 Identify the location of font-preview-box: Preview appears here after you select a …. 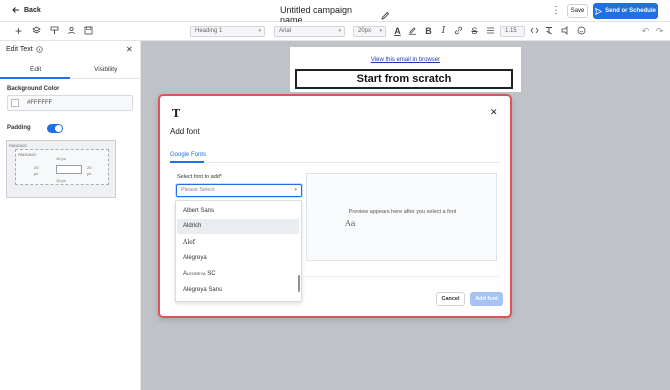
(401, 217).